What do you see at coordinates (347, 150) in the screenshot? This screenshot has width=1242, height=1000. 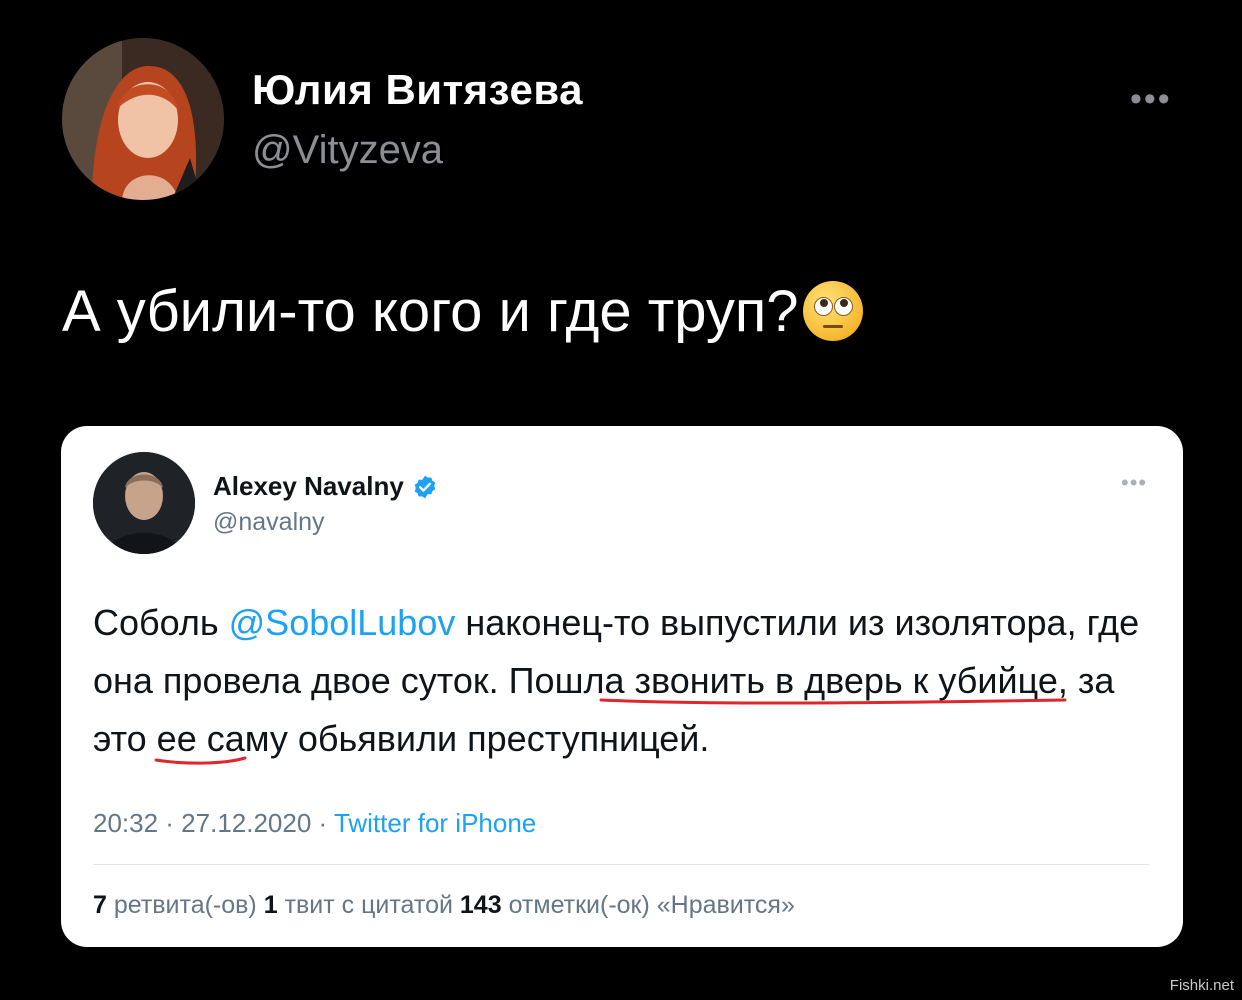 I see `author-handle: @Vityzeva` at bounding box center [347, 150].